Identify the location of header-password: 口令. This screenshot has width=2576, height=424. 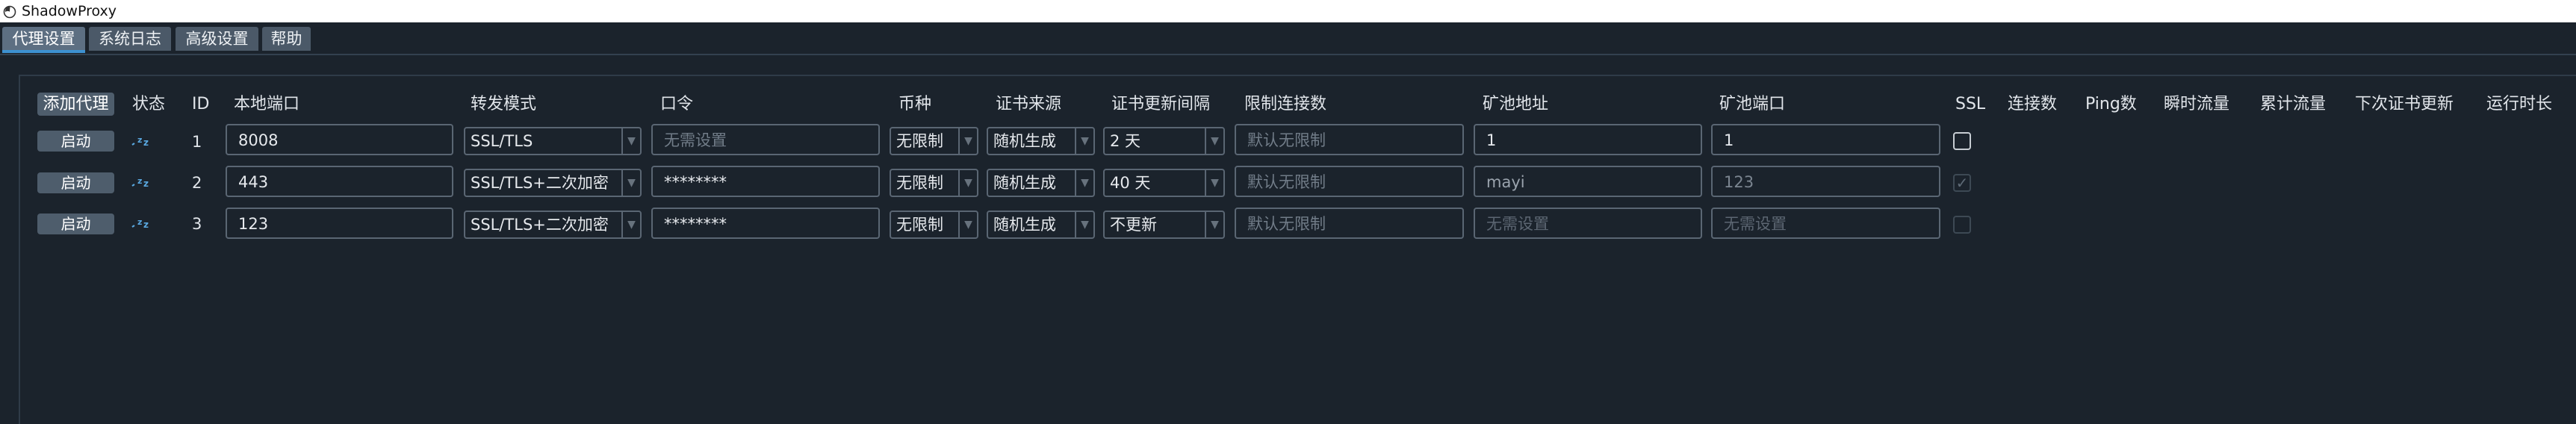
(677, 104).